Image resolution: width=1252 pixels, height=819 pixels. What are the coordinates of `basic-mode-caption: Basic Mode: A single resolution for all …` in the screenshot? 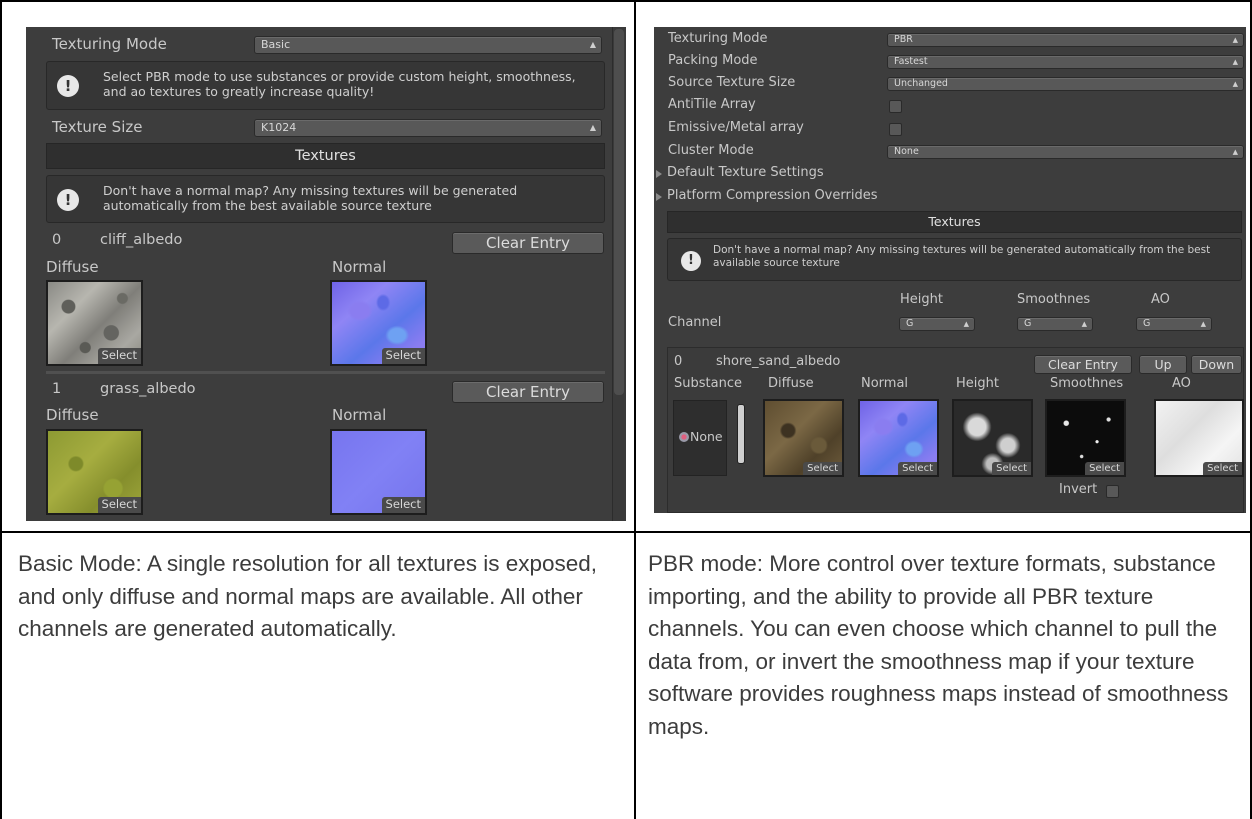 It's located at (308, 596).